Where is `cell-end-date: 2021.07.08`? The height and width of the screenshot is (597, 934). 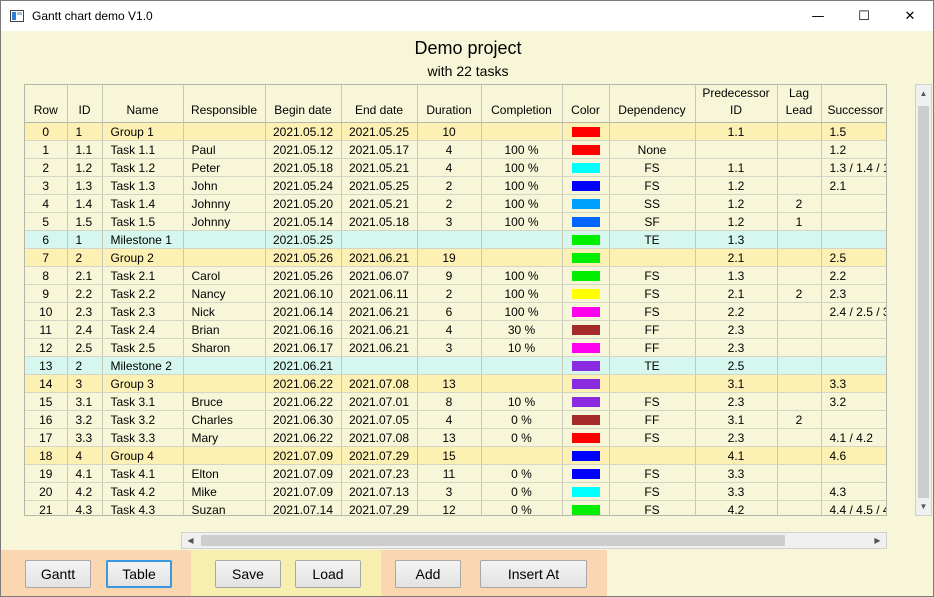
cell-end-date: 2021.07.08 is located at coordinates (379, 437).